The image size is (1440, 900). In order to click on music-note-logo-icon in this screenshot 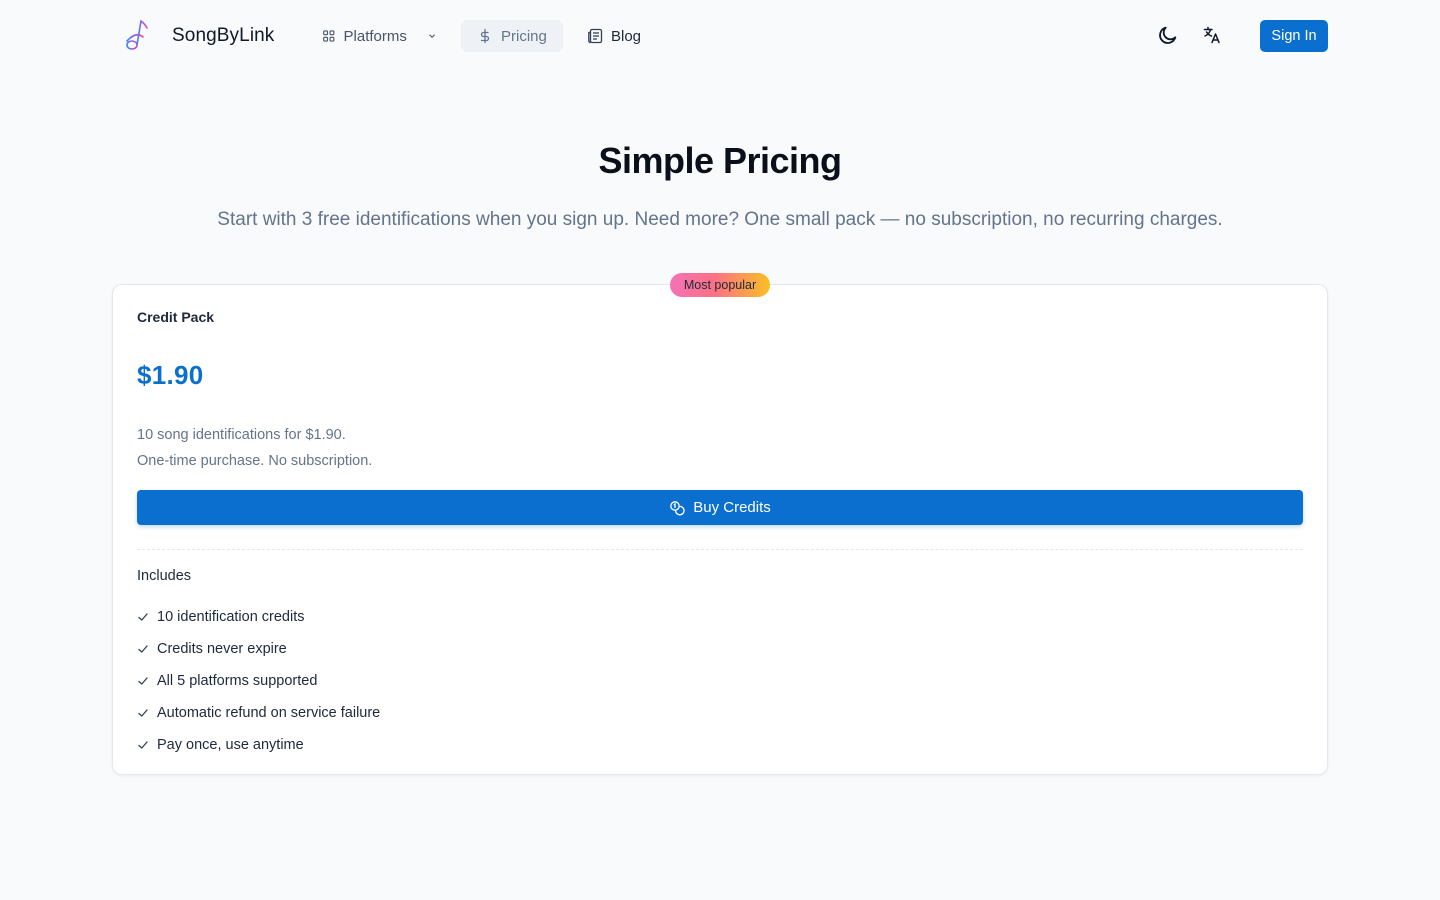, I will do `click(136, 34)`.